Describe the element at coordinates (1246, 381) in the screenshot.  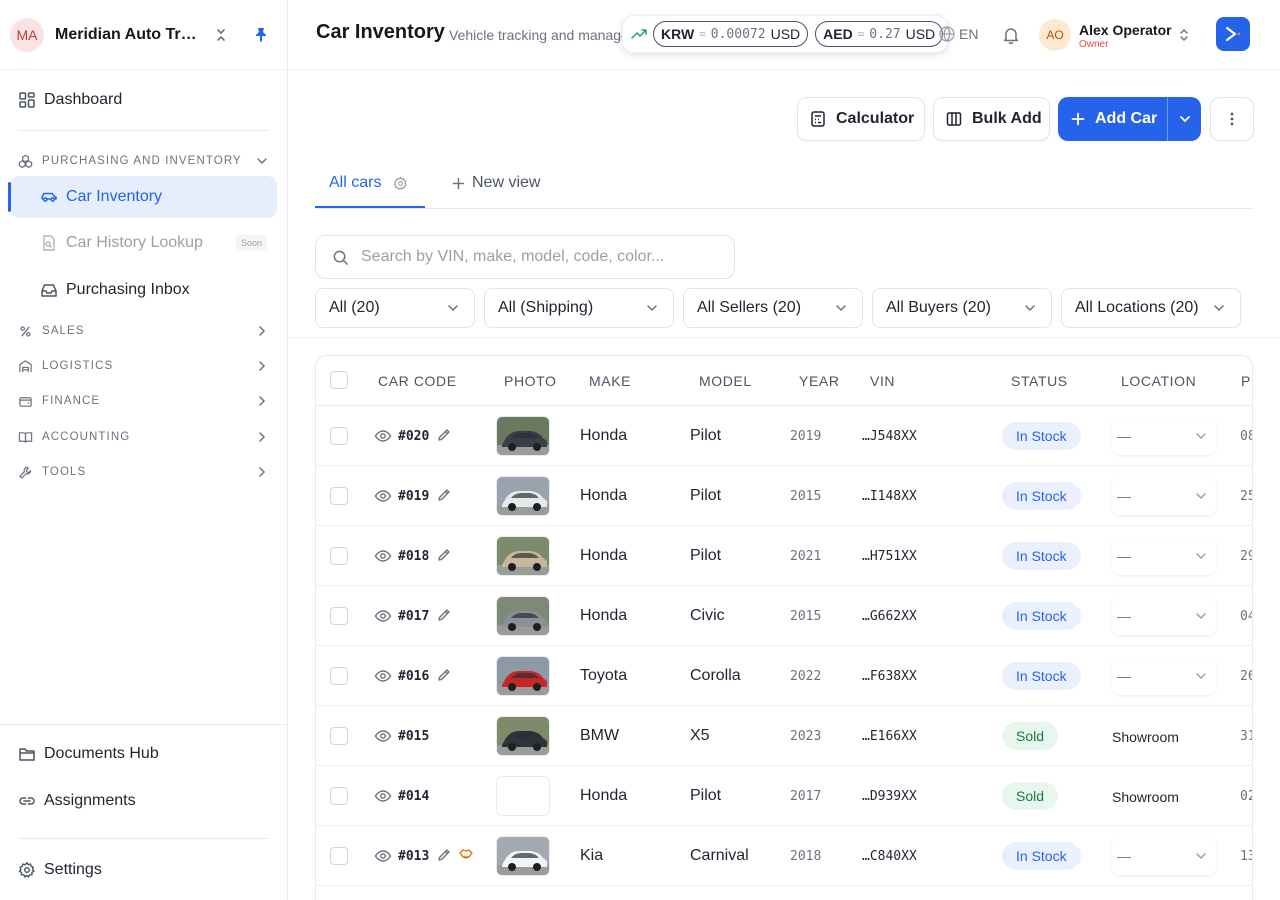
I see `col-purchase: PU` at that location.